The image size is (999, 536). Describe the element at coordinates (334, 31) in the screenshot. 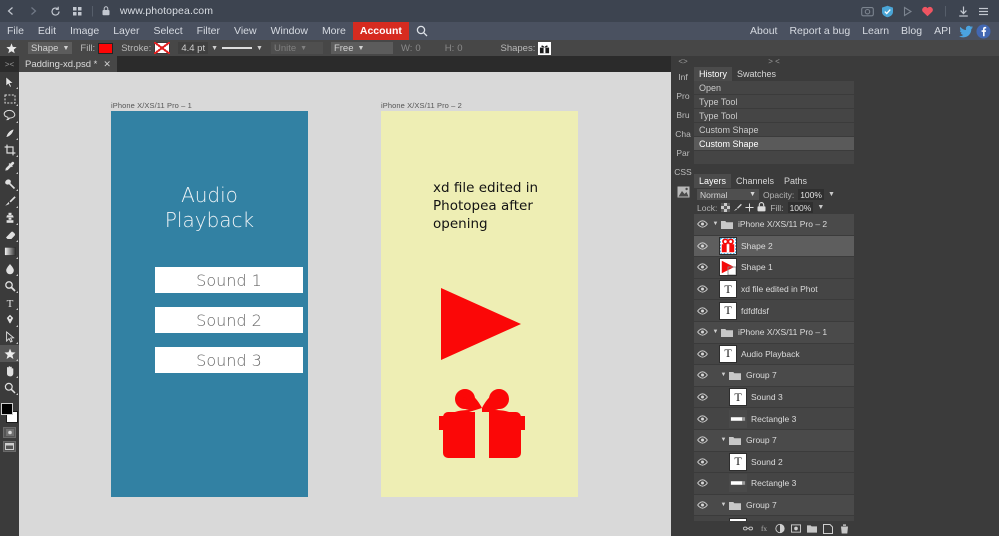

I see `menu-item-more: More` at that location.